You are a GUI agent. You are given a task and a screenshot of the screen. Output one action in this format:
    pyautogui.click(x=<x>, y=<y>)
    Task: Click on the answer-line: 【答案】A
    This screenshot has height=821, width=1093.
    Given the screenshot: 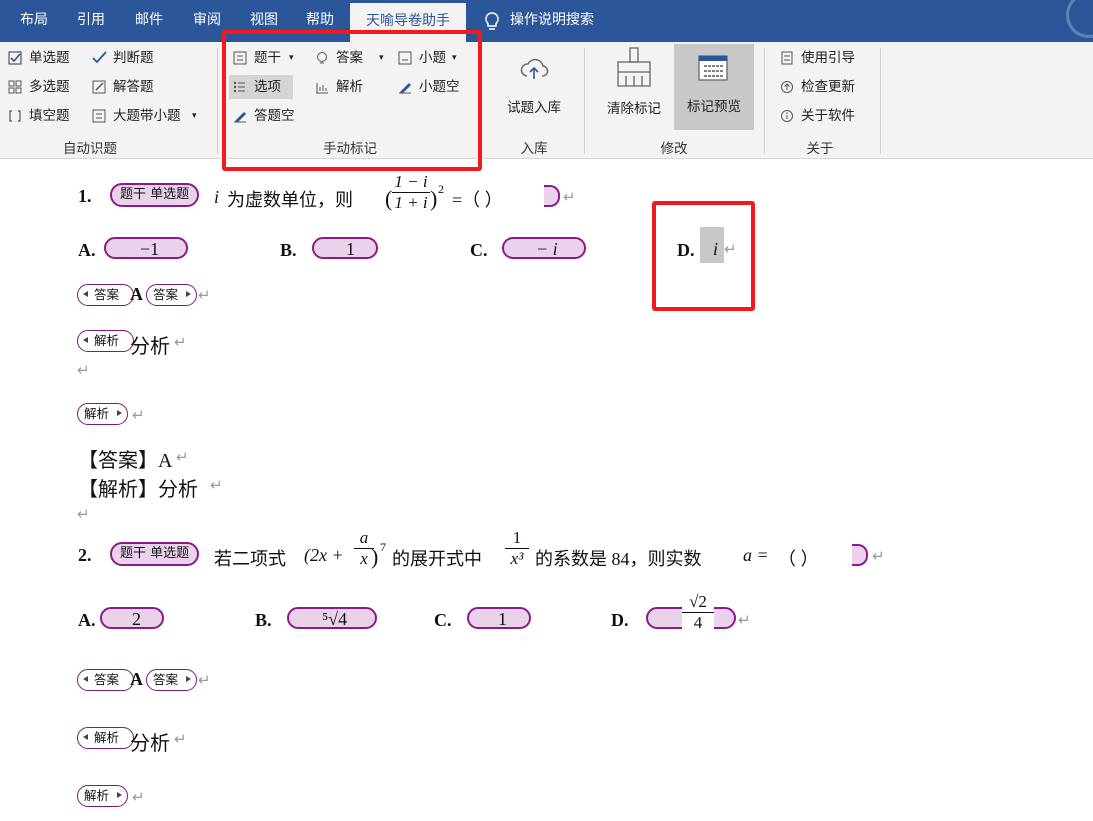 What is the action you would take?
    pyautogui.click(x=125, y=461)
    